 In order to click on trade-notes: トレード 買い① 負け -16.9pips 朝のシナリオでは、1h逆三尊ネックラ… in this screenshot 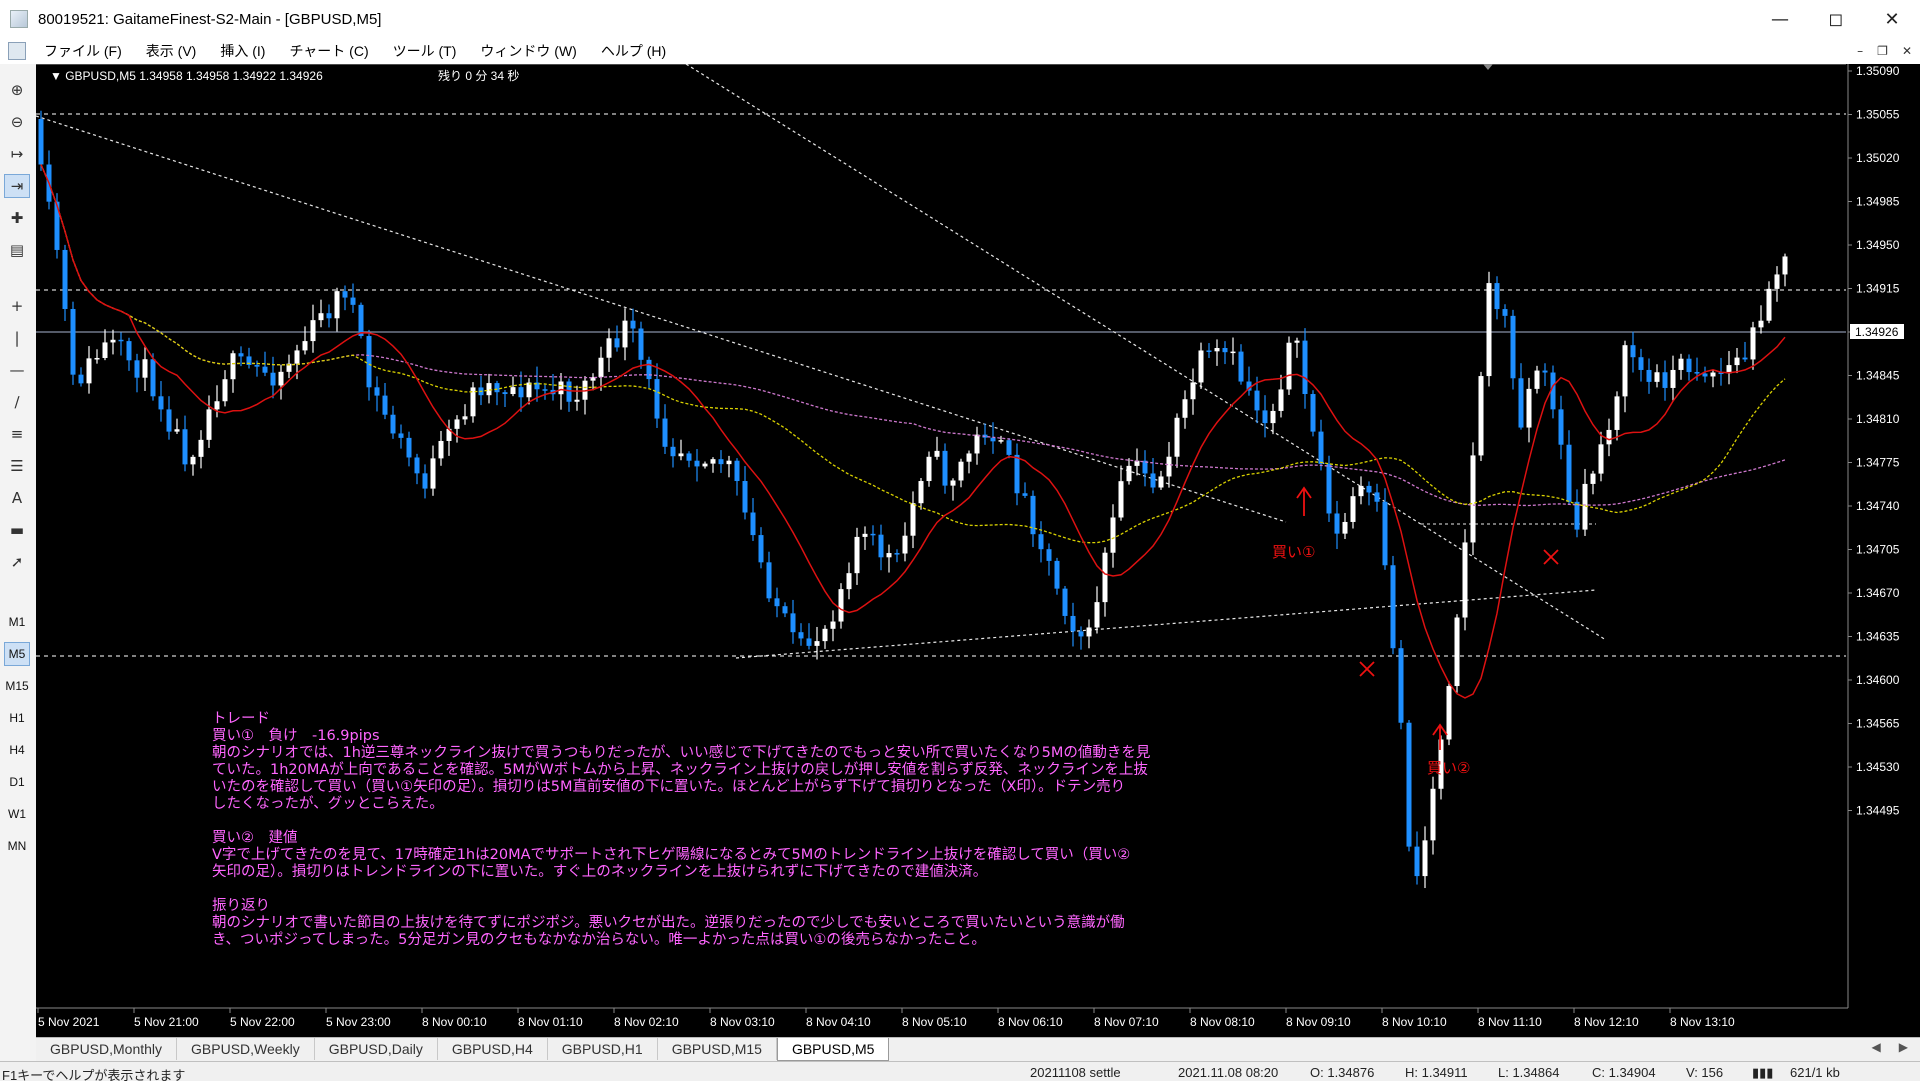, I will do `click(762, 830)`.